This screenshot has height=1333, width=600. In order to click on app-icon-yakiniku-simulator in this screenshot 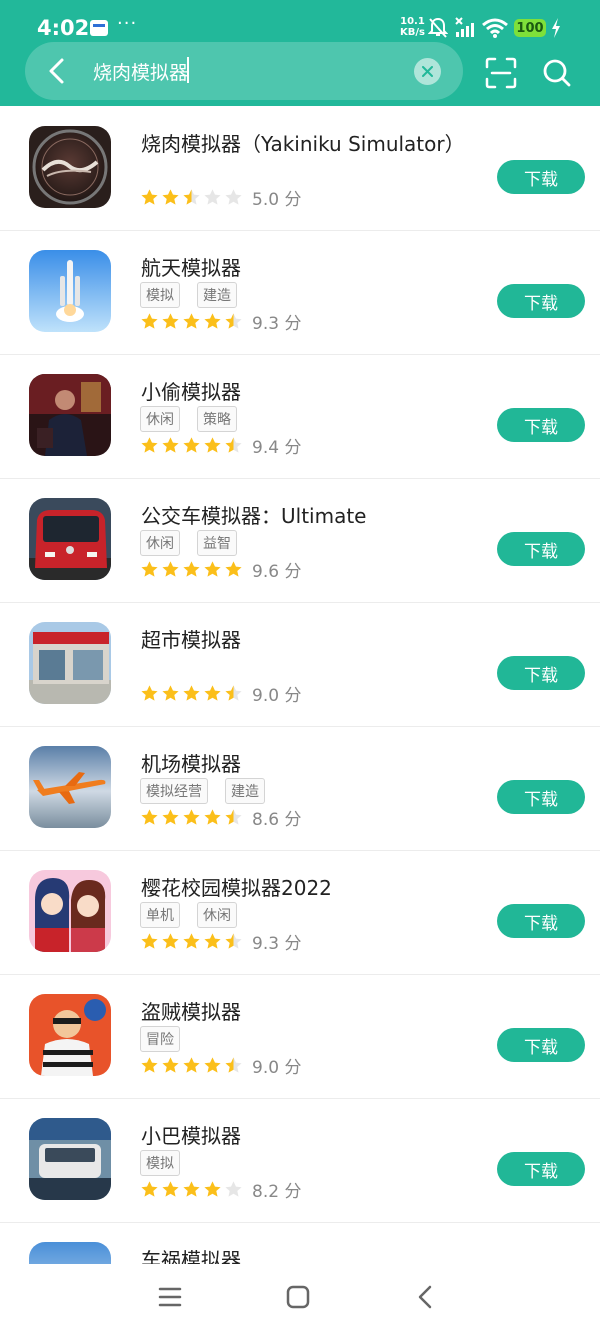, I will do `click(70, 167)`.